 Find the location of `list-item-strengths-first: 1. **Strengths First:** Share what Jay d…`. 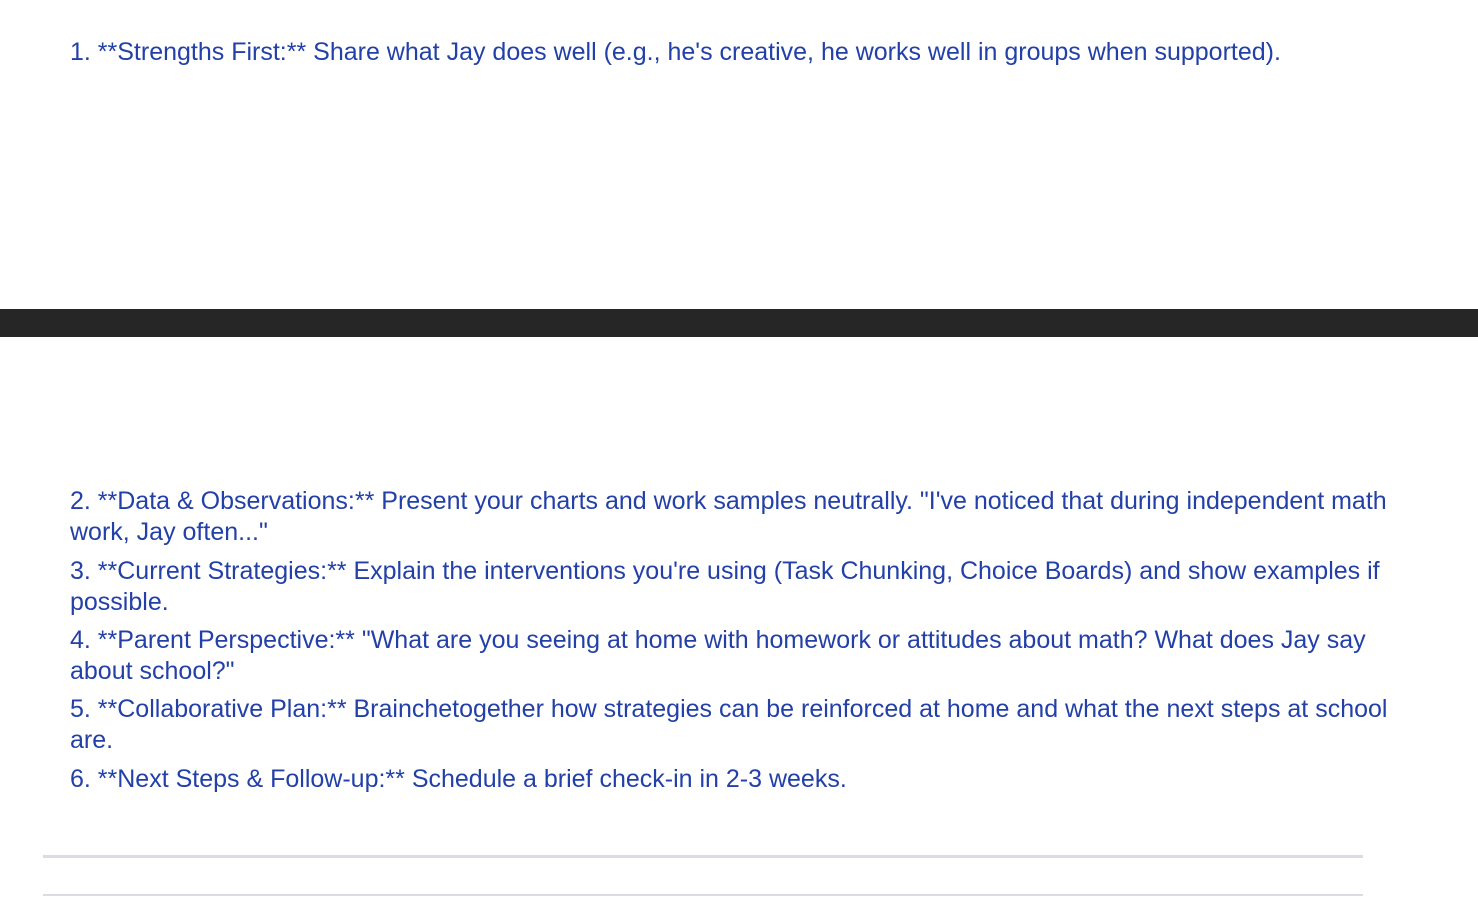

list-item-strengths-first: 1. **Strengths First:** Share what Jay d… is located at coordinates (675, 52).